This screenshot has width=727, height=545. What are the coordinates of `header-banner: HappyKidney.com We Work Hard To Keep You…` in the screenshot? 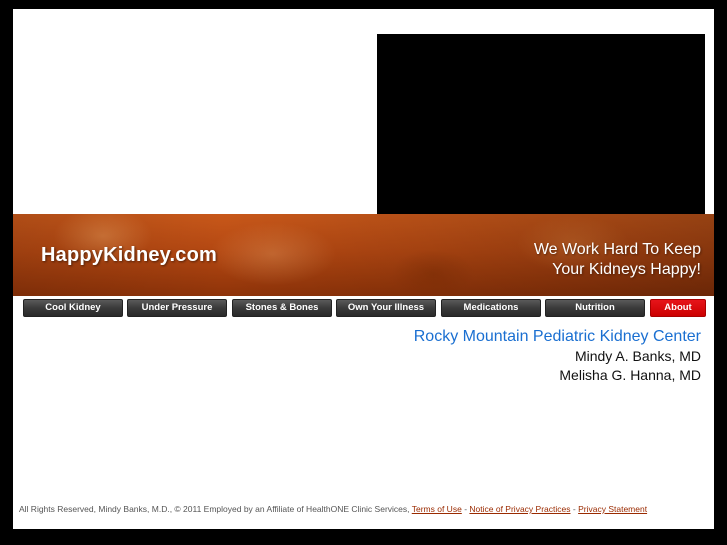 It's located at (363, 255).